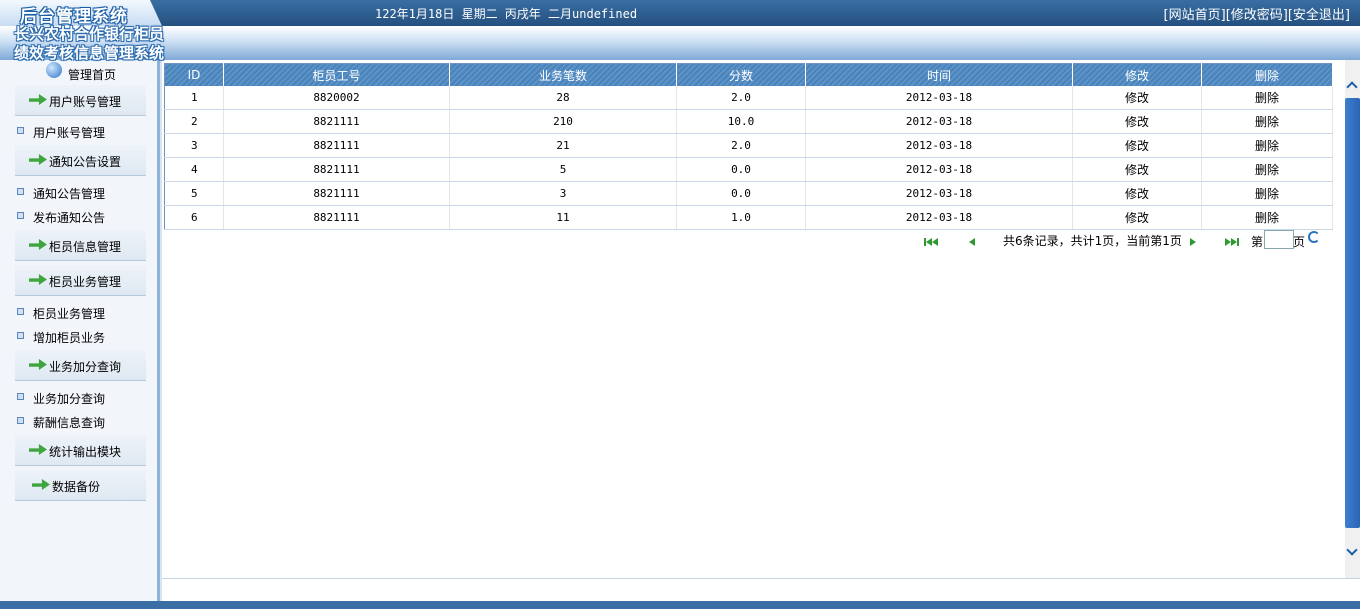 The width and height of the screenshot is (1360, 609). What do you see at coordinates (85, 247) in the screenshot?
I see `sidebar-section-label: 柜员信息管理` at bounding box center [85, 247].